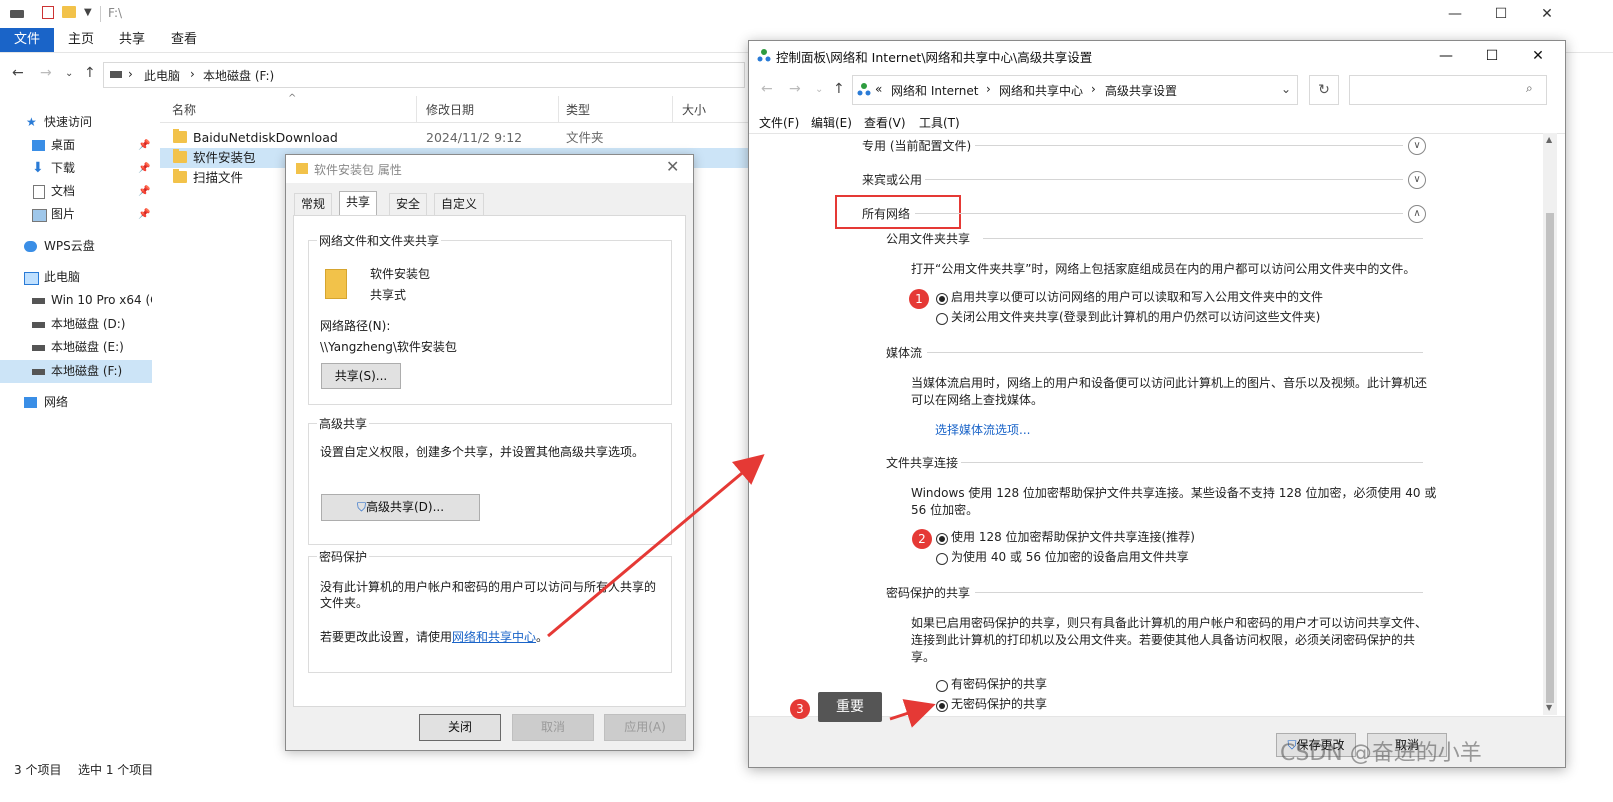  I want to click on annotation-badge: 3, so click(800, 709).